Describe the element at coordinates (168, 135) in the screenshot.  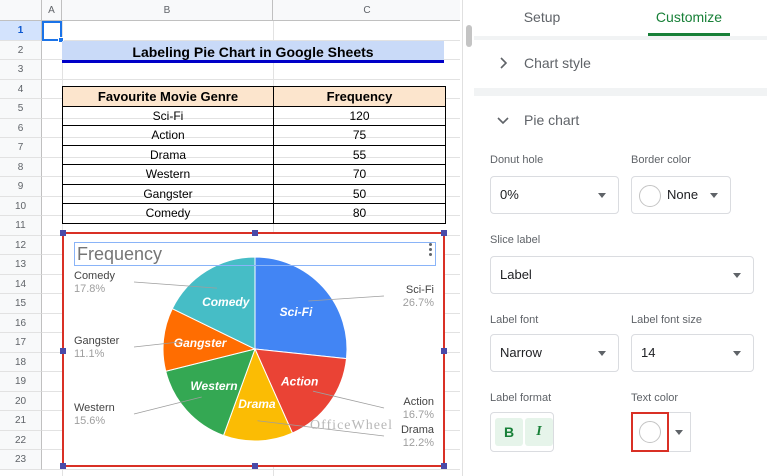
I see `cell-genre: Action` at that location.